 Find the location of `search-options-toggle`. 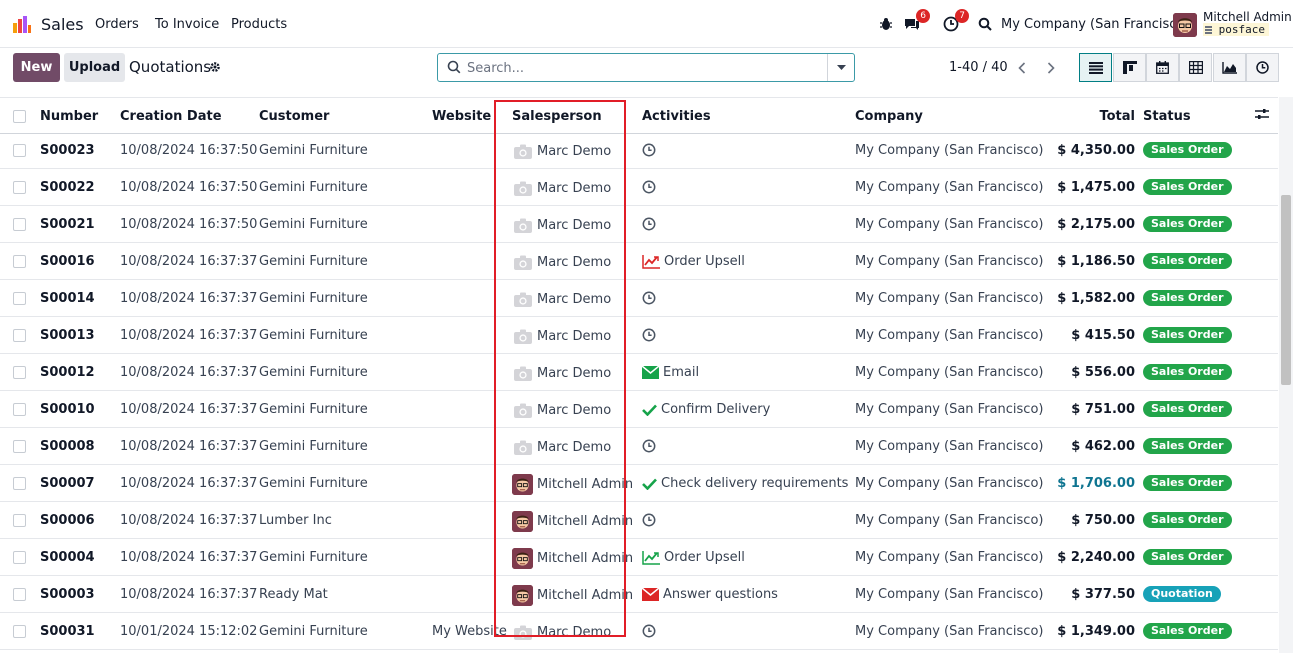

search-options-toggle is located at coordinates (840, 67).